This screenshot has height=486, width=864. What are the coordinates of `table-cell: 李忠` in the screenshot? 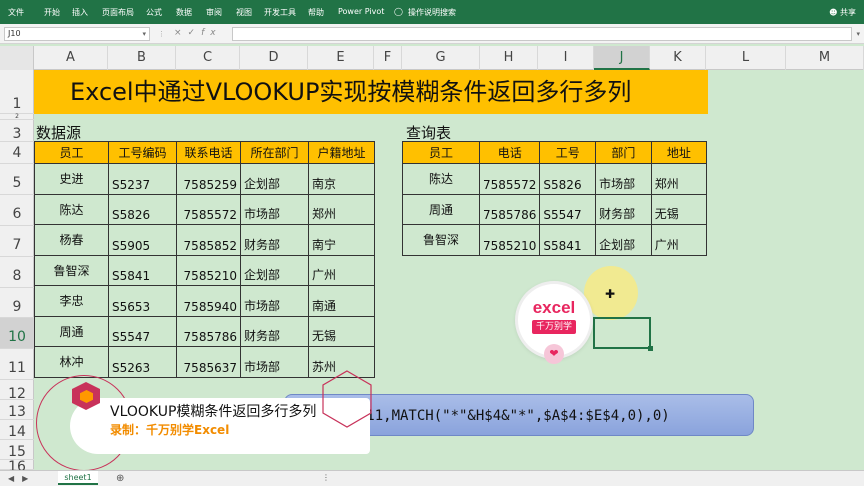 It's located at (71, 301).